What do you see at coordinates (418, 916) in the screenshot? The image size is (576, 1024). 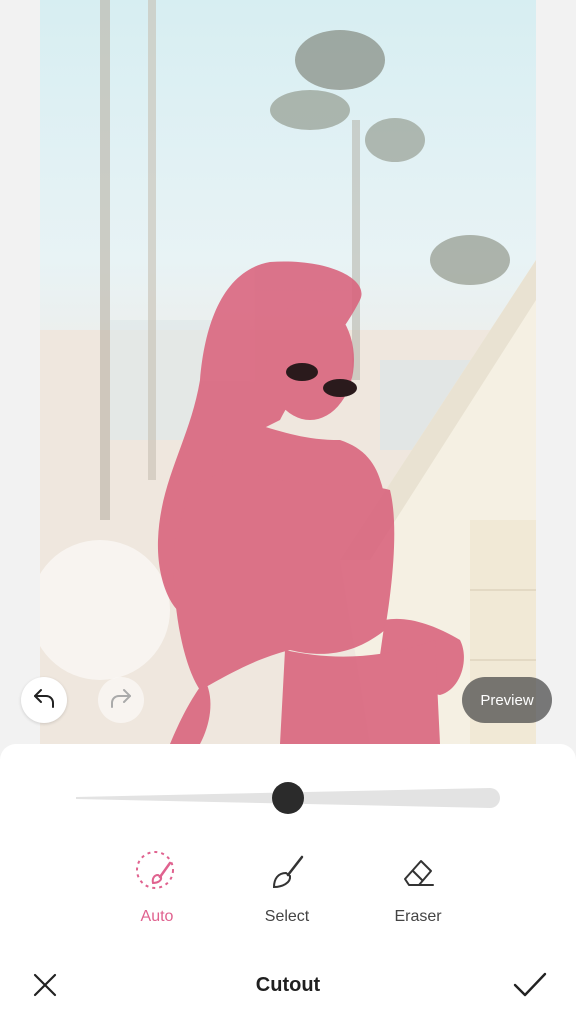 I see `tool-eraser-label: Eraser` at bounding box center [418, 916].